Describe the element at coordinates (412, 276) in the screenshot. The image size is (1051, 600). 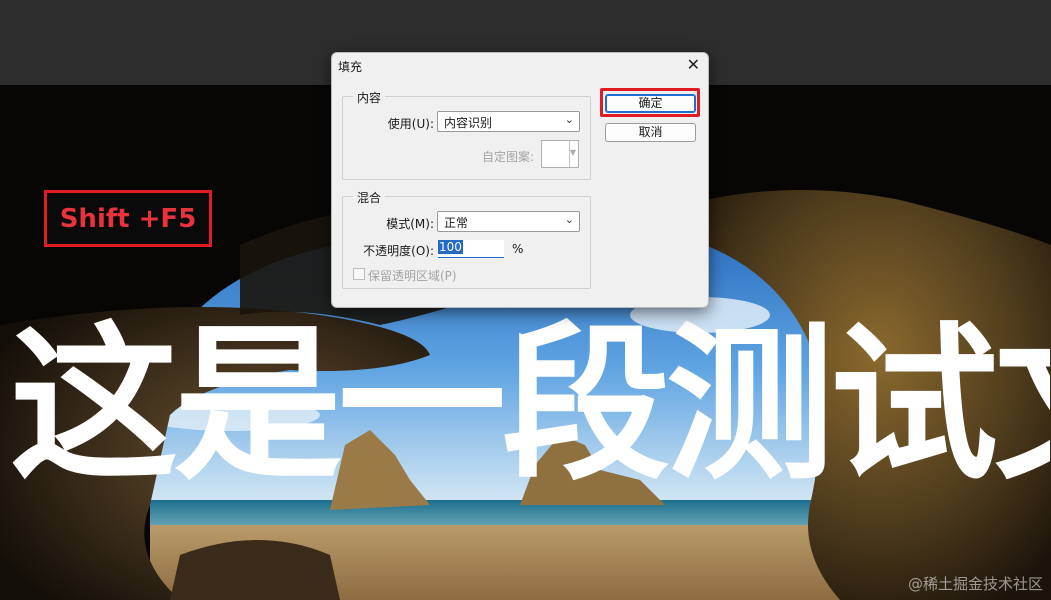
I see `preserve-transparency-label: 保留透明区域(P)` at that location.